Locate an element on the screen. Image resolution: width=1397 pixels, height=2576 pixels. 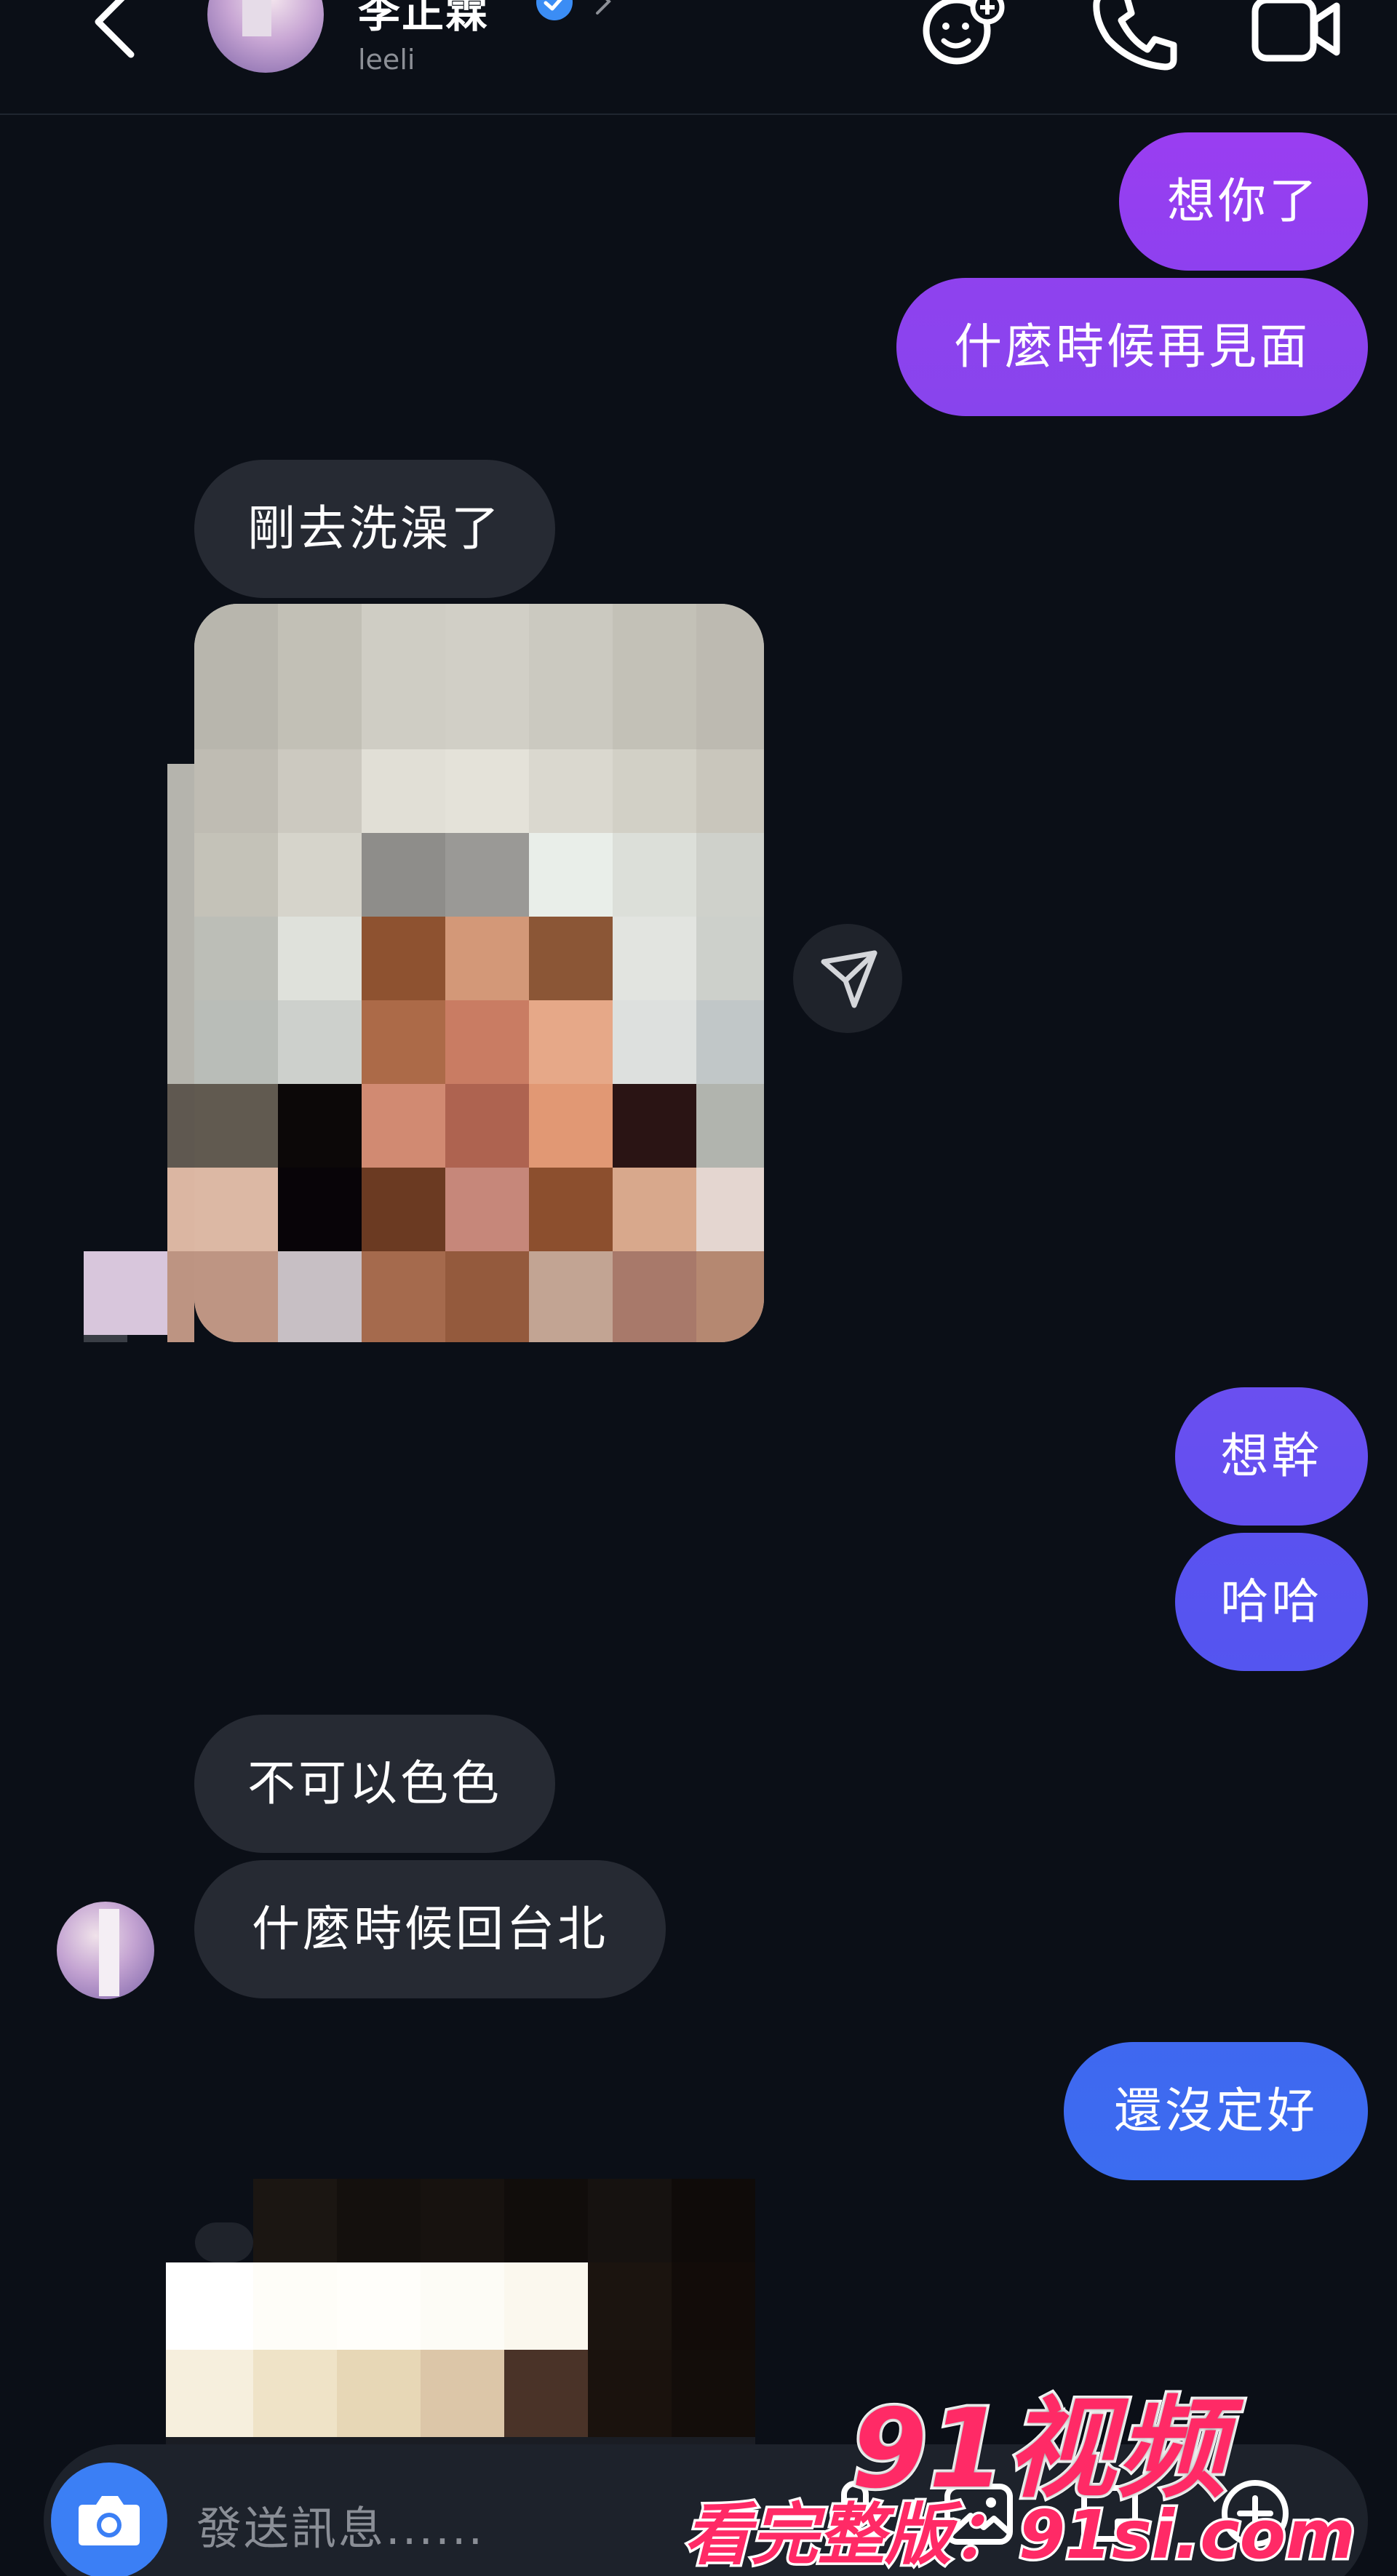
chat-header: 李正霖 leeli is located at coordinates (699, 57).